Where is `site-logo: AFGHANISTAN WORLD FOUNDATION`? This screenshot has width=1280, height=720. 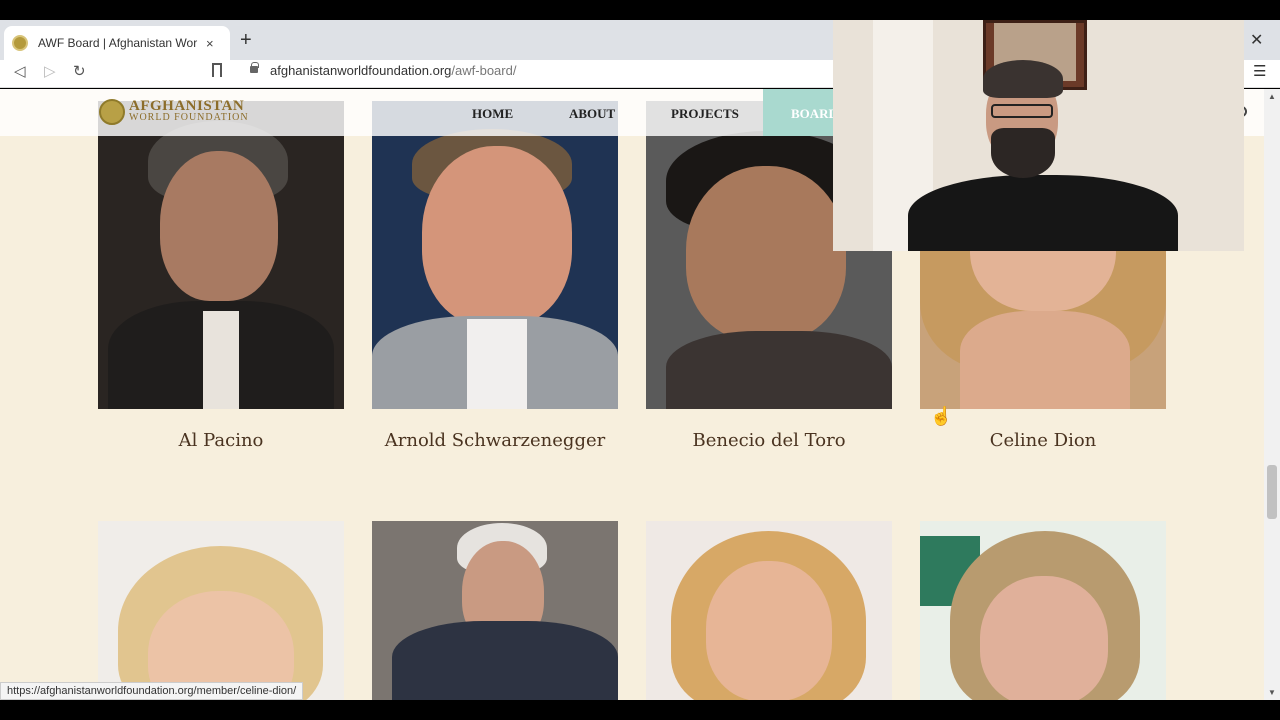 site-logo: AFGHANISTAN WORLD FOUNDATION is located at coordinates (174, 112).